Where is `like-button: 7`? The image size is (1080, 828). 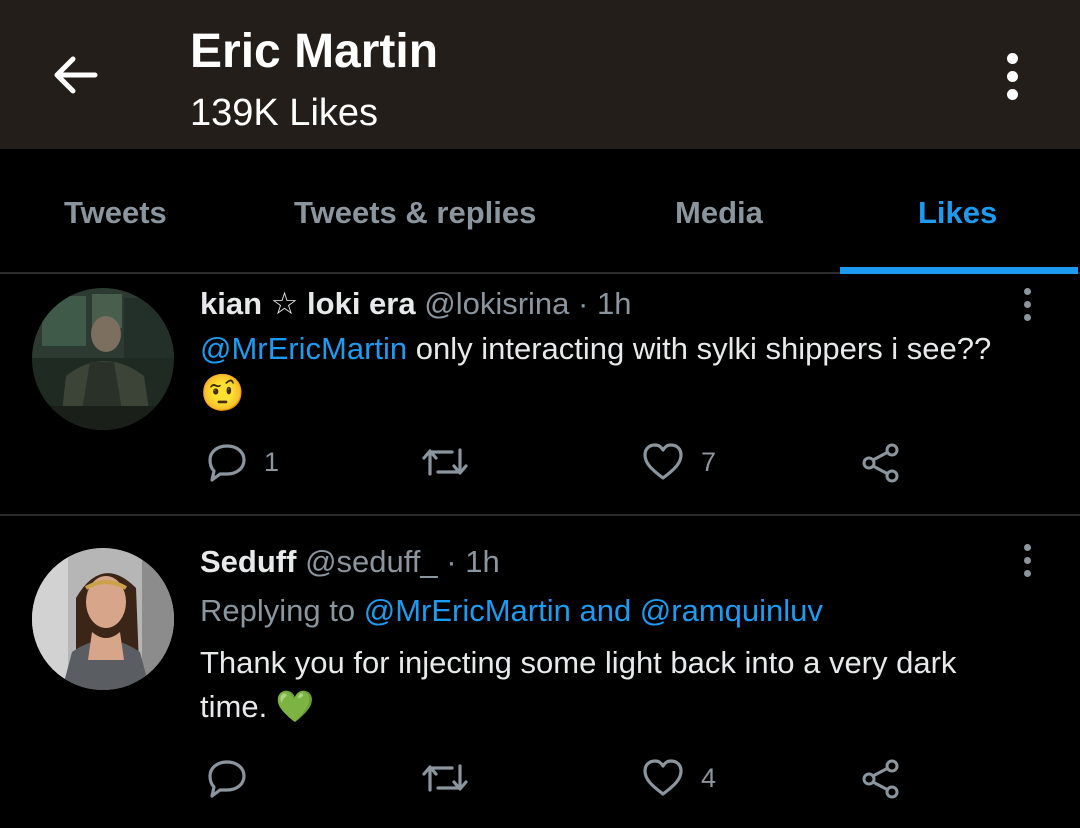
like-button: 7 is located at coordinates (678, 462).